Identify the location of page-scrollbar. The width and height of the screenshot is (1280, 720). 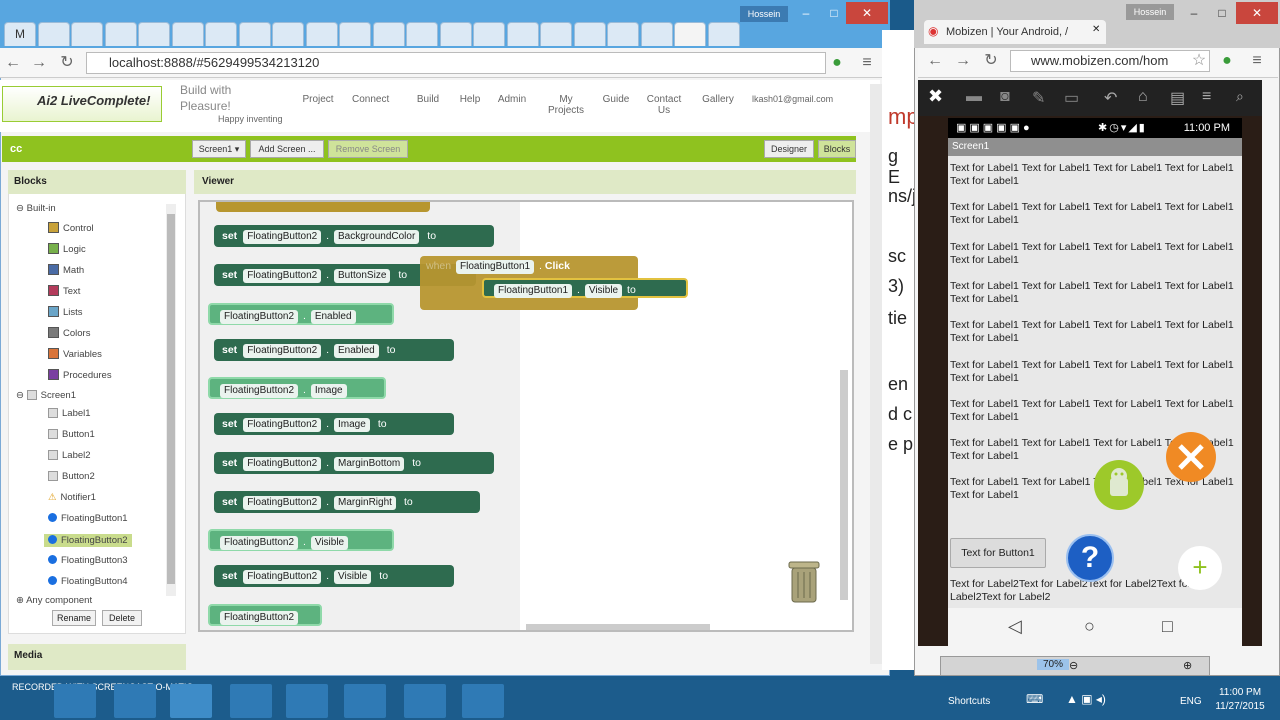
(876, 374).